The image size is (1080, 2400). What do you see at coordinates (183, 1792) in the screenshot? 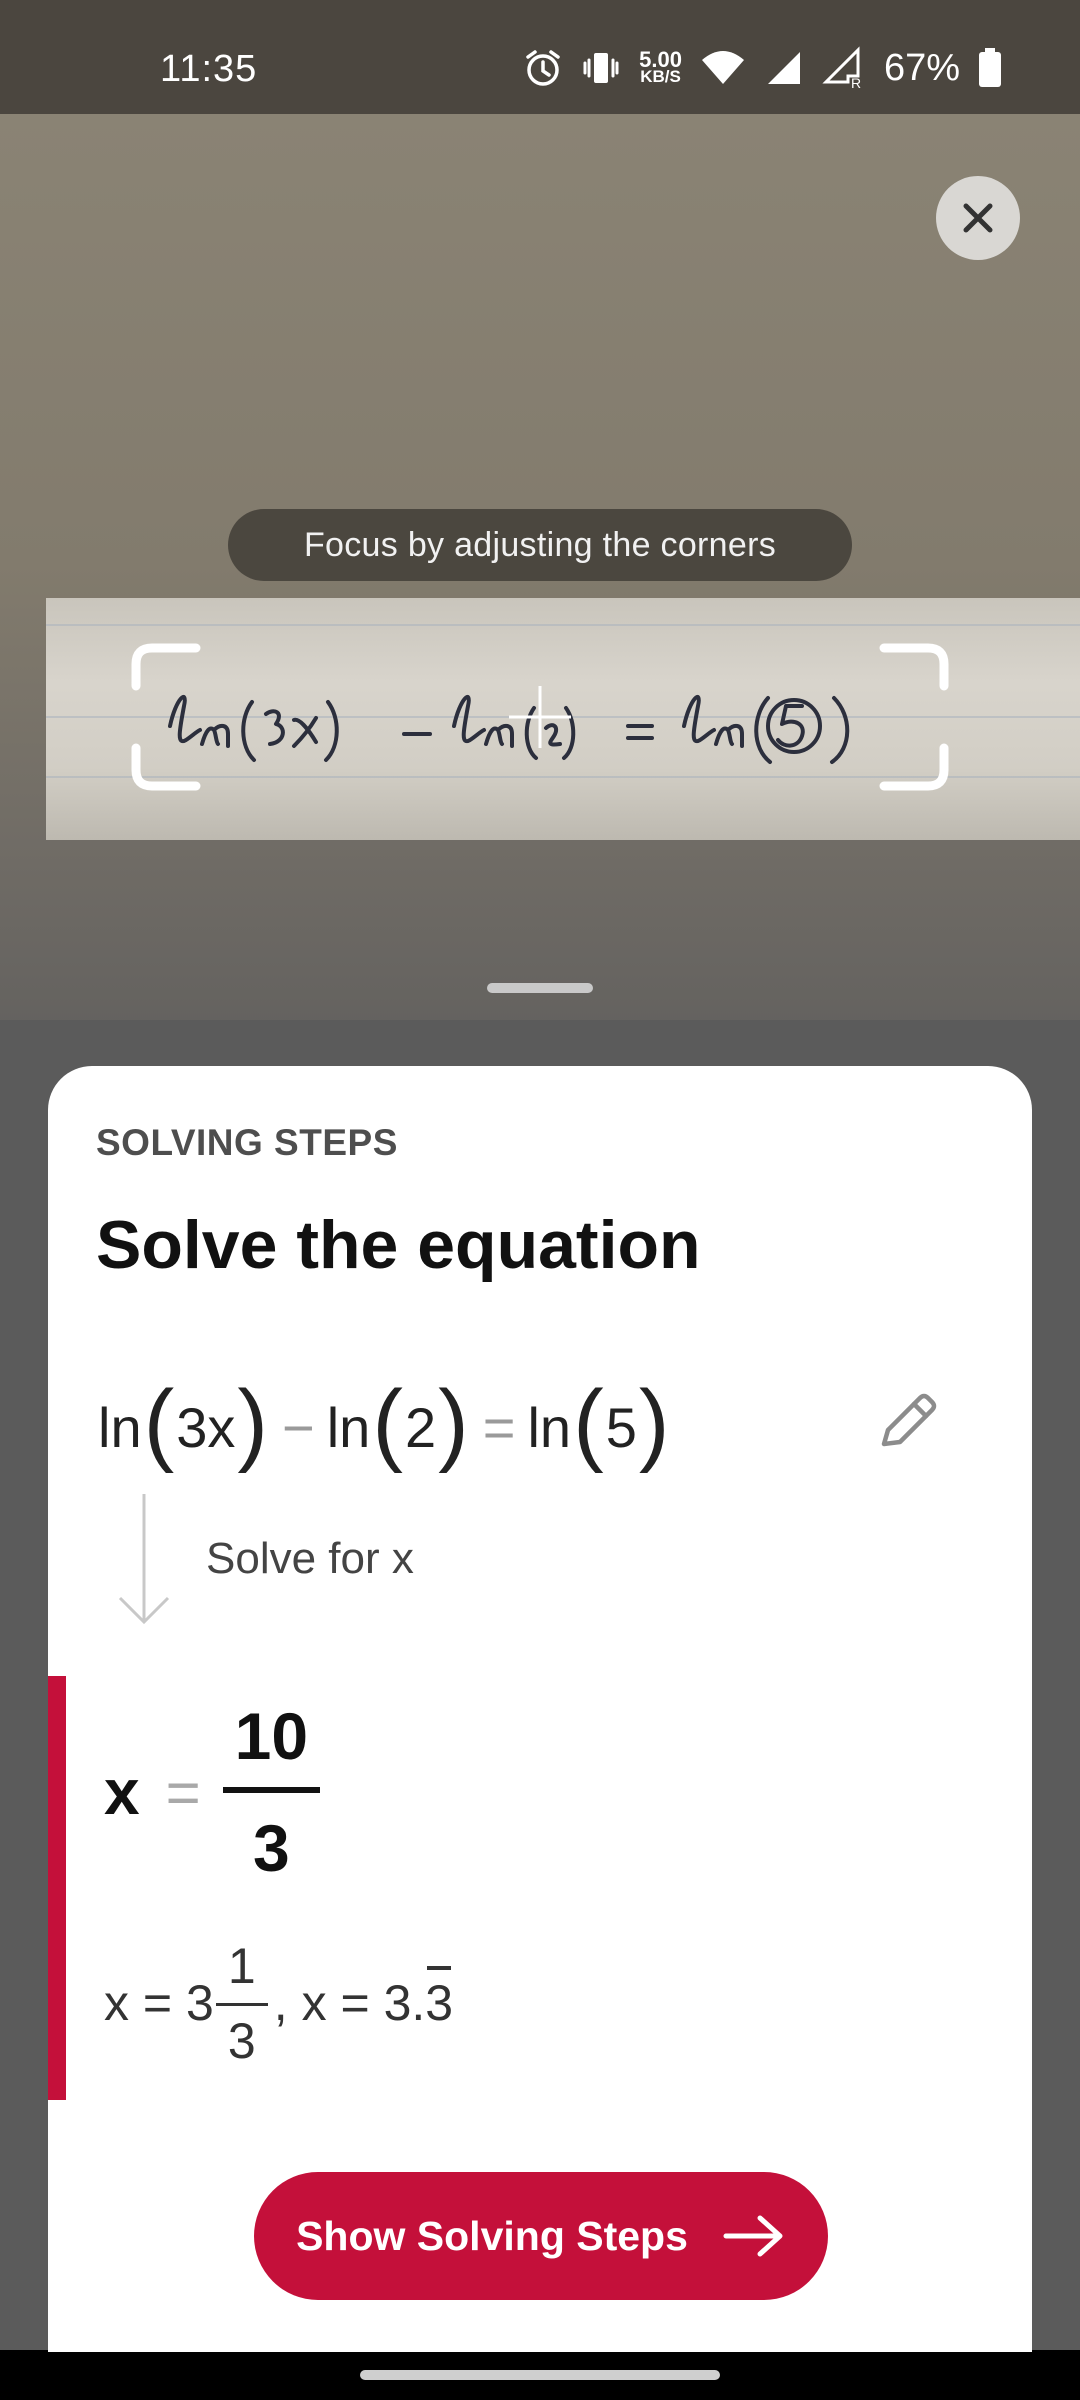
I see `result-equals: =` at bounding box center [183, 1792].